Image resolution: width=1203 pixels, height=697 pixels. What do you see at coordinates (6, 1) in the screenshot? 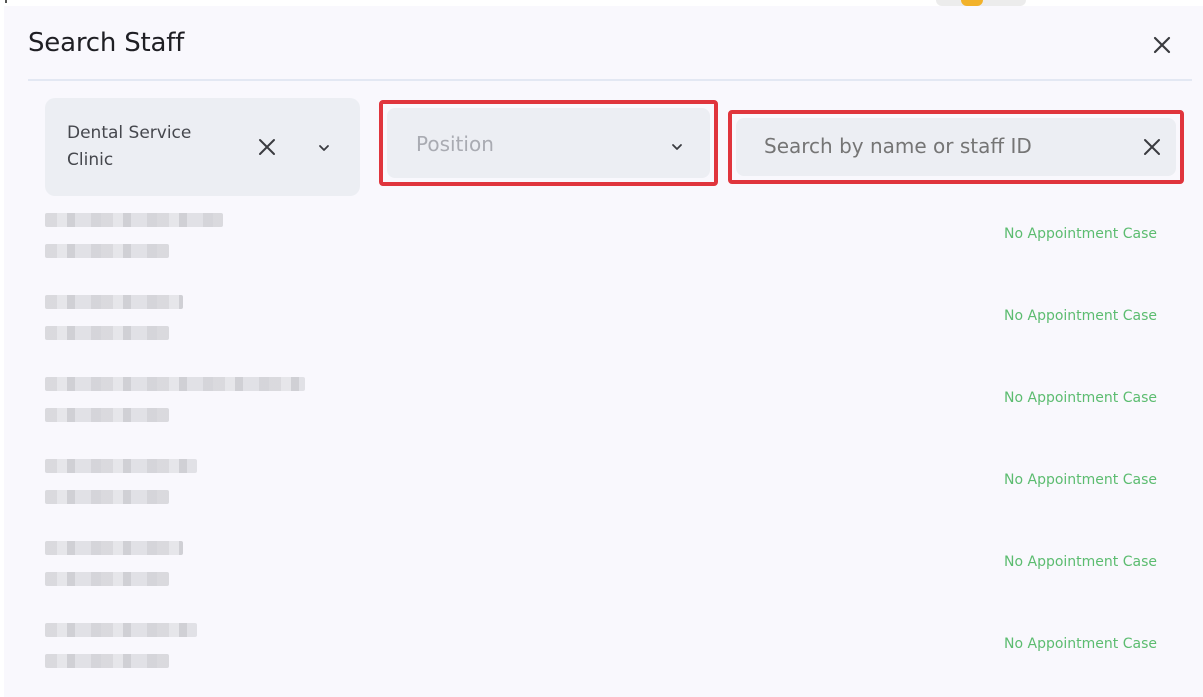
I see `edge-mark` at bounding box center [6, 1].